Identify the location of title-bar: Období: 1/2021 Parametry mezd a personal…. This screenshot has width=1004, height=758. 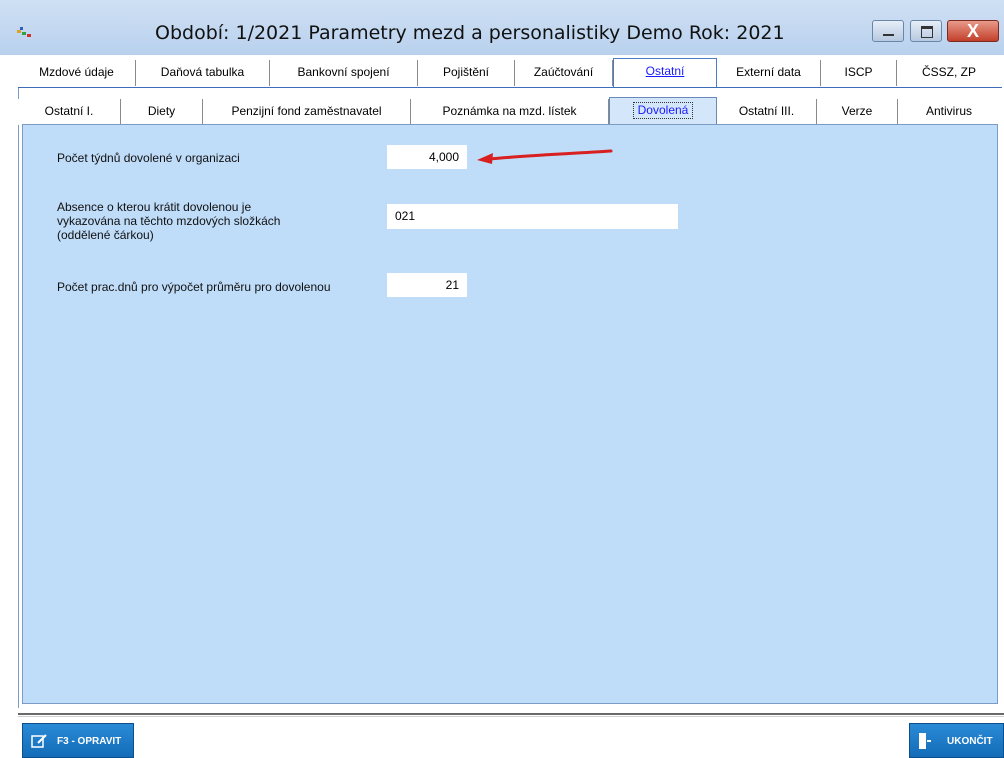
(502, 27).